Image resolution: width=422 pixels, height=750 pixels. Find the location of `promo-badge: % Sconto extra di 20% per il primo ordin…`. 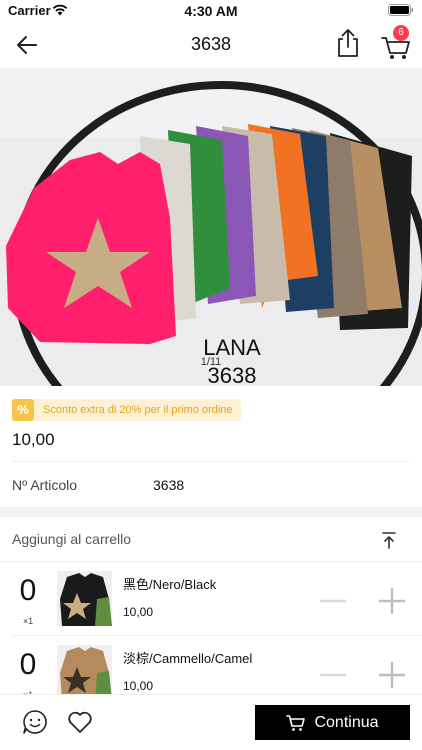

promo-badge: % Sconto extra di 20% per il primo ordin… is located at coordinates (126, 410).